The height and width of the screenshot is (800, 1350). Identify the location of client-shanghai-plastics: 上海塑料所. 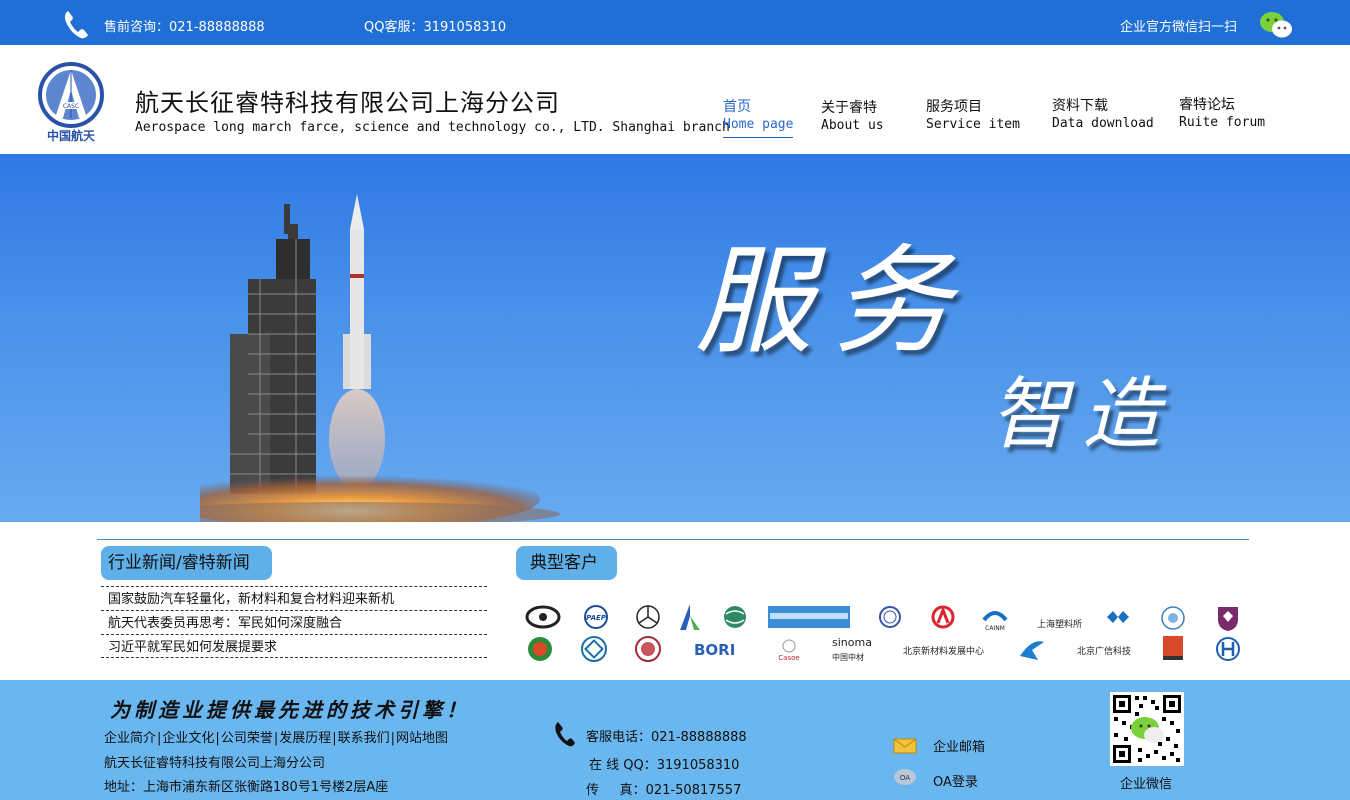
(1059, 623).